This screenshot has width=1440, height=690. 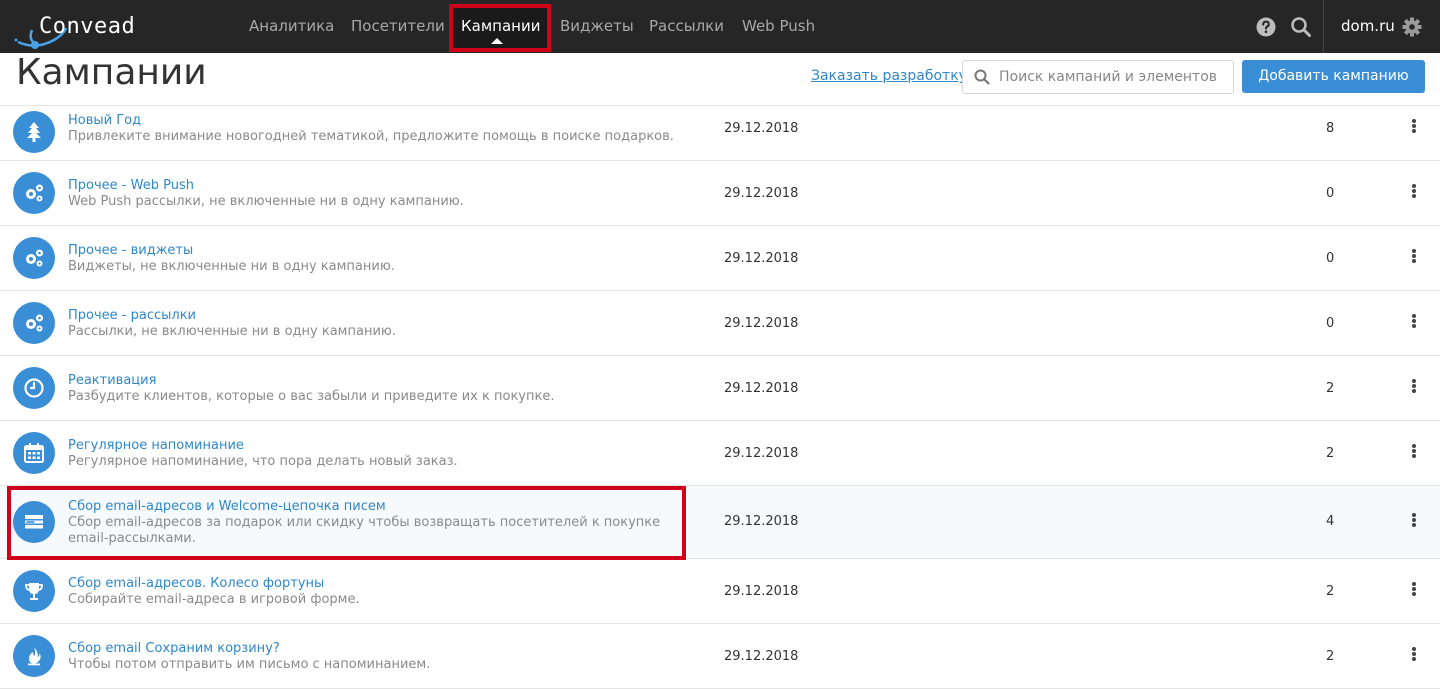 What do you see at coordinates (34, 132) in the screenshot?
I see `tree-icon` at bounding box center [34, 132].